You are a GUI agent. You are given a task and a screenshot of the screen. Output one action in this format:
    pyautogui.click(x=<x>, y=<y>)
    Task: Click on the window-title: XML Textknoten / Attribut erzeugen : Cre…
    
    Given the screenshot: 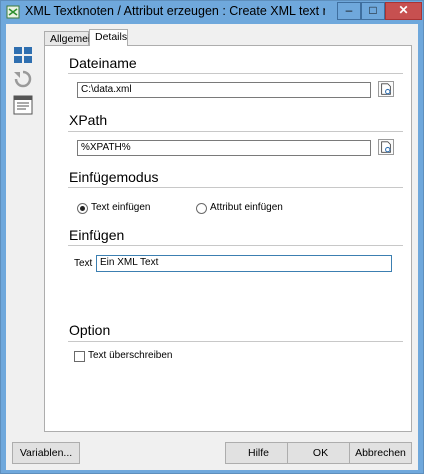 What is the action you would take?
    pyautogui.click(x=175, y=11)
    